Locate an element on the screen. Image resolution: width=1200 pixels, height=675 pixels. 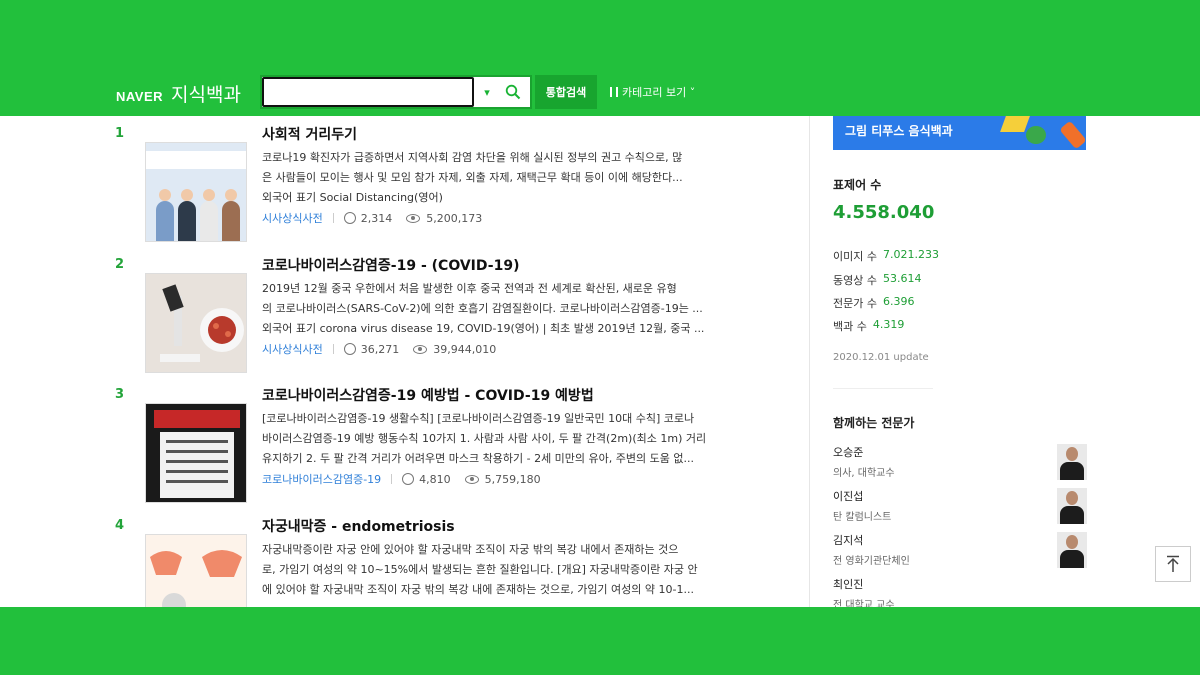
banner-leaf-graphic is located at coordinates (1036, 135).